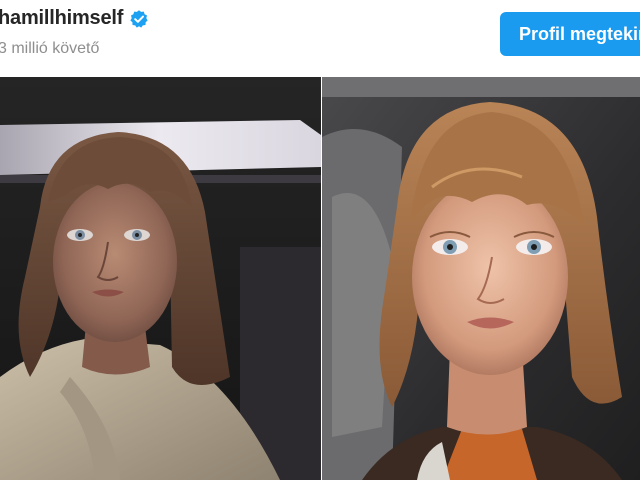 The height and width of the screenshot is (480, 640). Describe the element at coordinates (139, 19) in the screenshot. I see `verified-badge-icon` at that location.